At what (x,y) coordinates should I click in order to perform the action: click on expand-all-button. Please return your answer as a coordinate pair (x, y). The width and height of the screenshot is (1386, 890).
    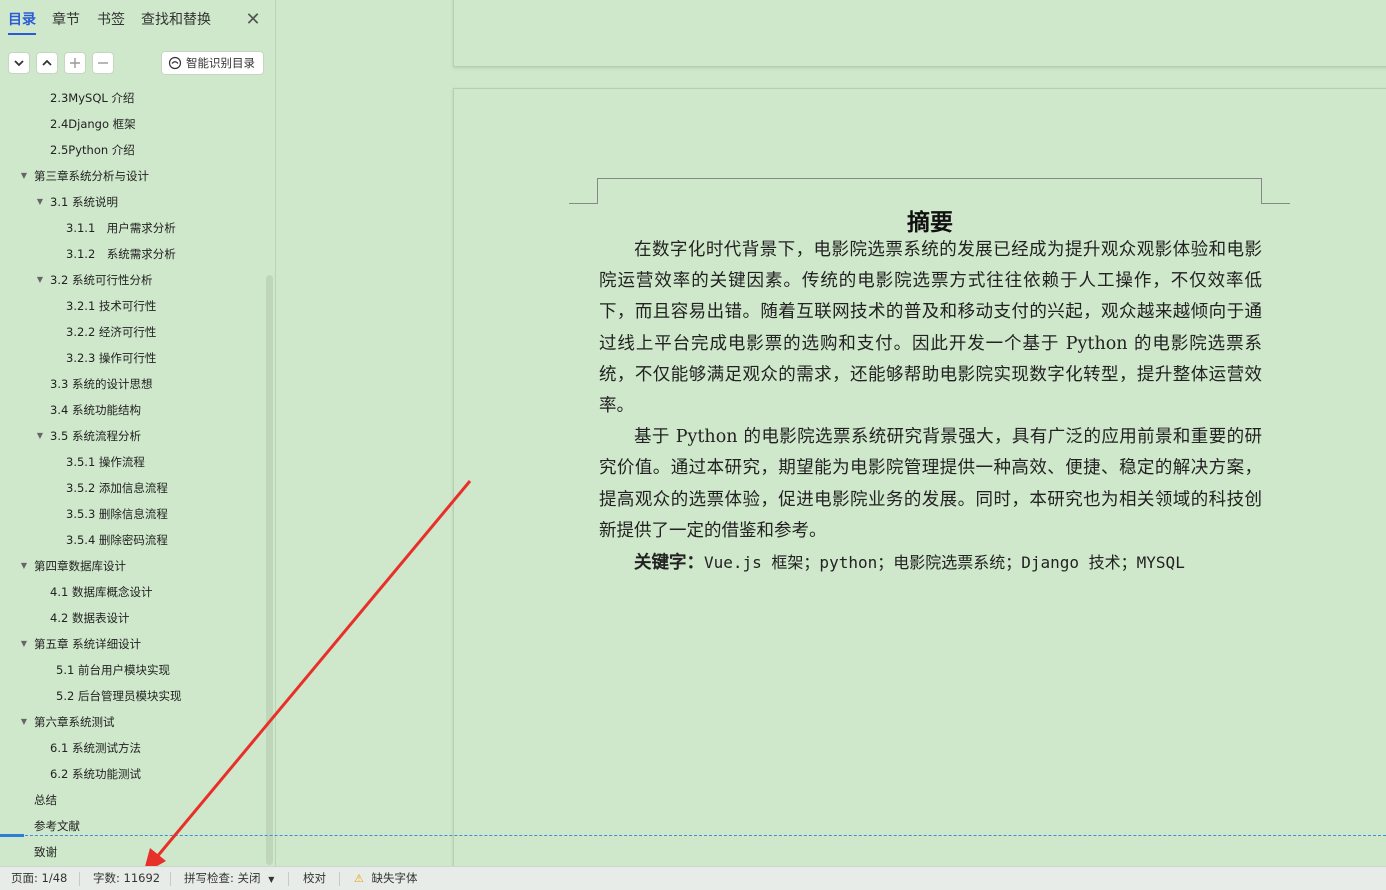
    Looking at the image, I should click on (19, 63).